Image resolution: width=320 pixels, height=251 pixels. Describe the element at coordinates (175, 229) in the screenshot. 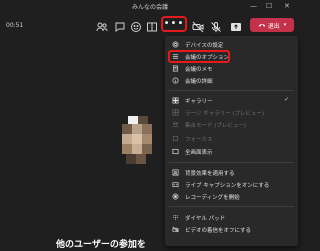

I see `video-off-icon` at that location.